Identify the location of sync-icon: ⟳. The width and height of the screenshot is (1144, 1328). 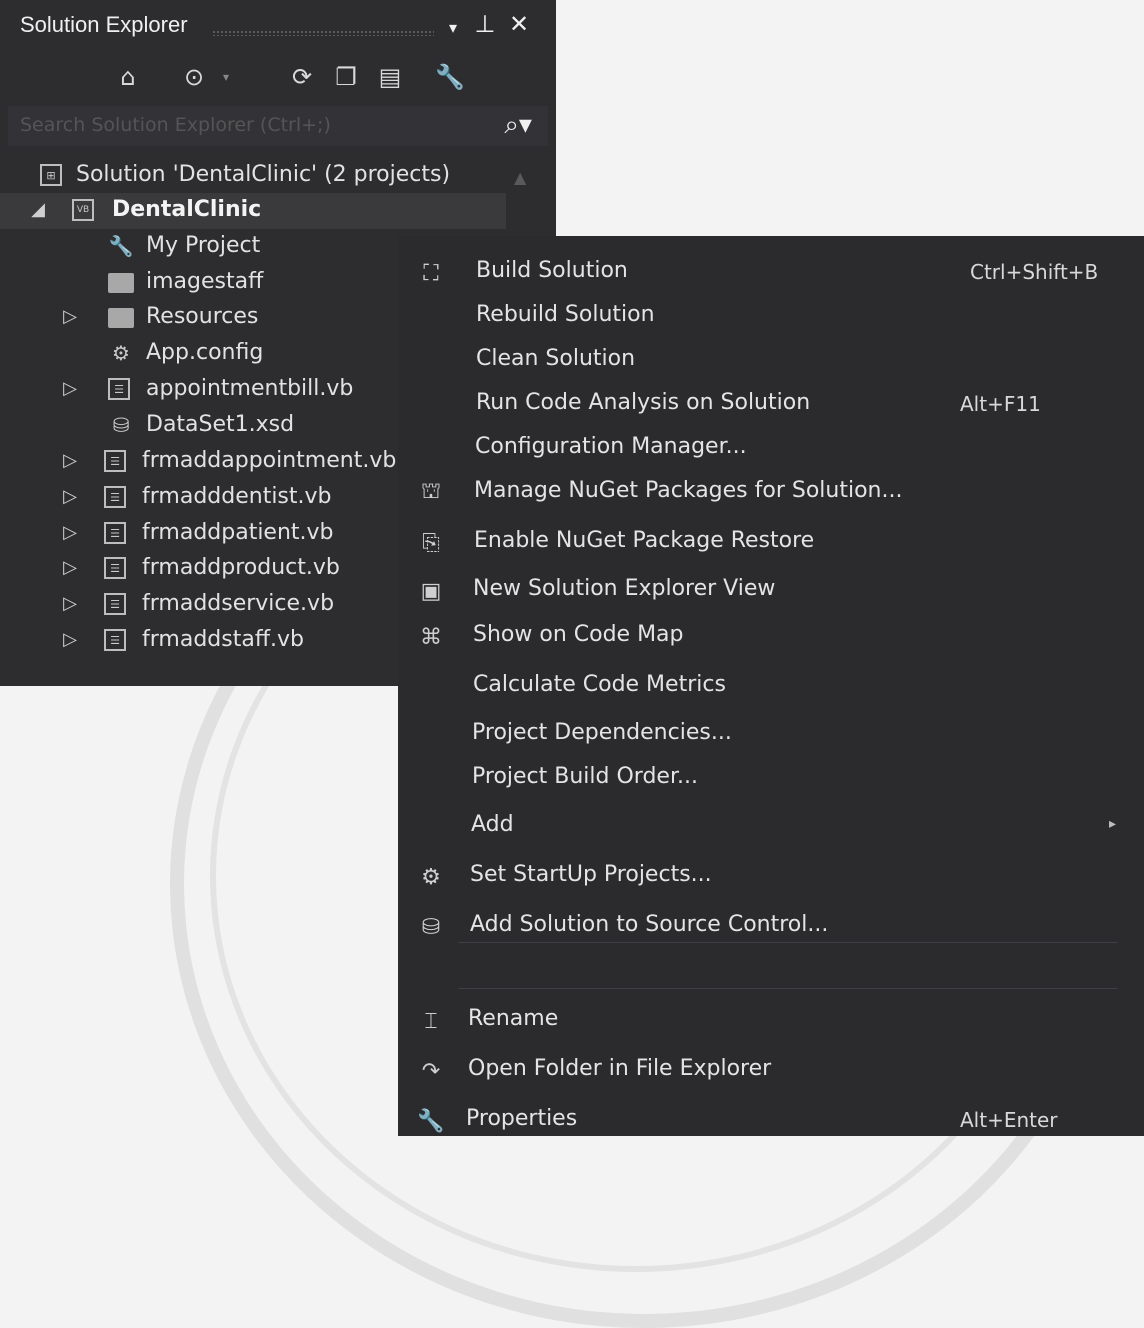
(302, 77).